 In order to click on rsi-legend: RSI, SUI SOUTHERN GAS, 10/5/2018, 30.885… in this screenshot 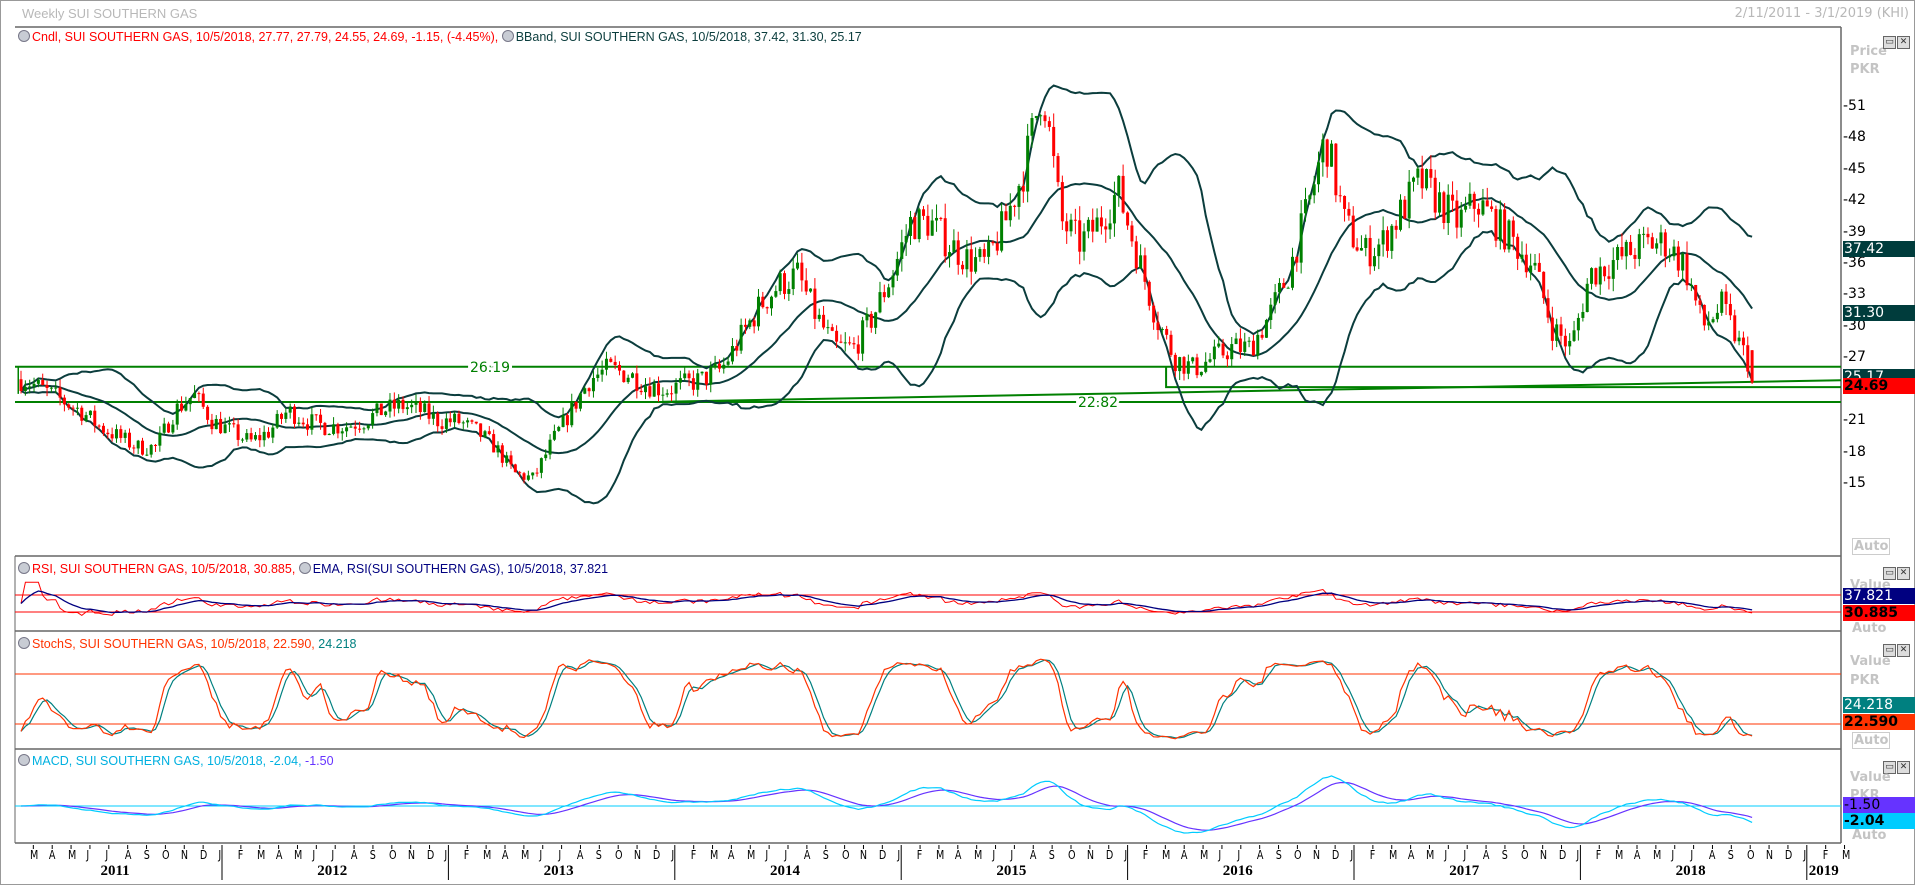, I will do `click(313, 569)`.